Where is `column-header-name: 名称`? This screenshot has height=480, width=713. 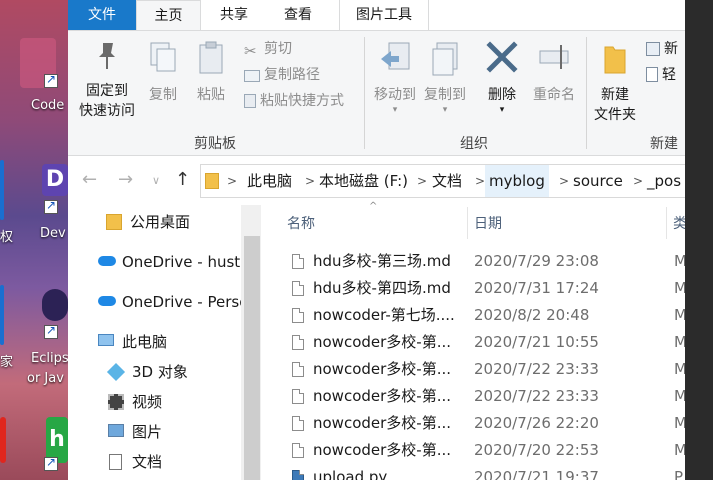 column-header-name: 名称 is located at coordinates (301, 223).